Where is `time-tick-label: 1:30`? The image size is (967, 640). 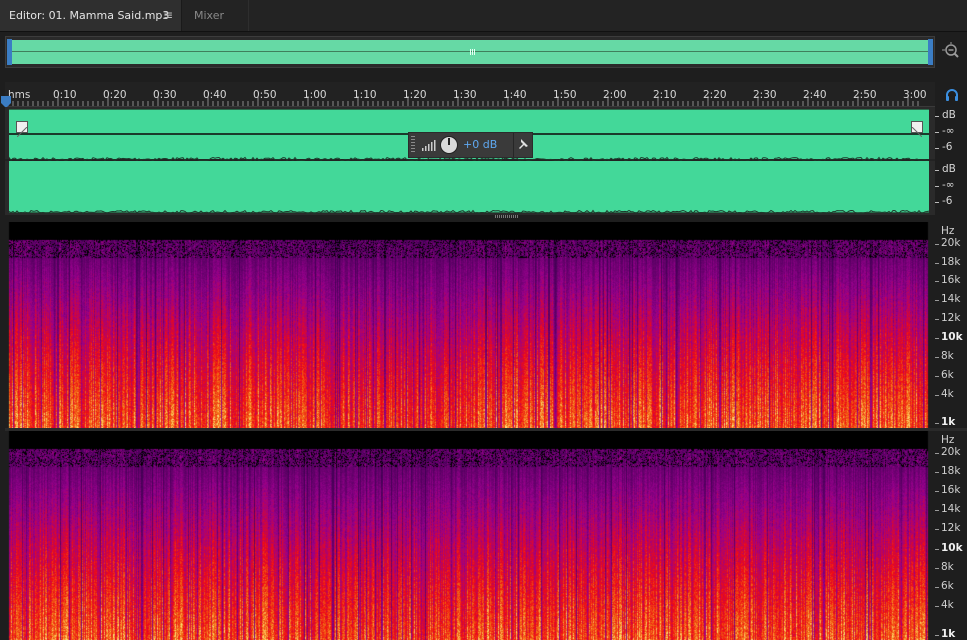
time-tick-label: 1:30 is located at coordinates (465, 95).